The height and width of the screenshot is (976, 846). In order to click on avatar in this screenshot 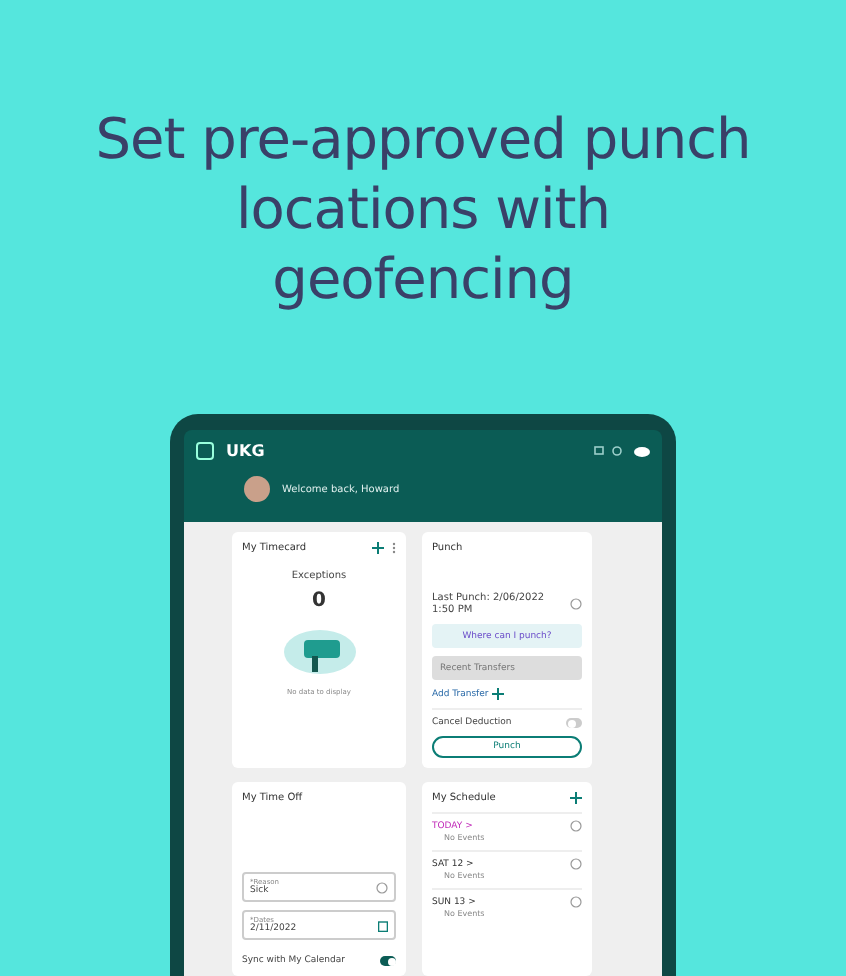, I will do `click(257, 489)`.